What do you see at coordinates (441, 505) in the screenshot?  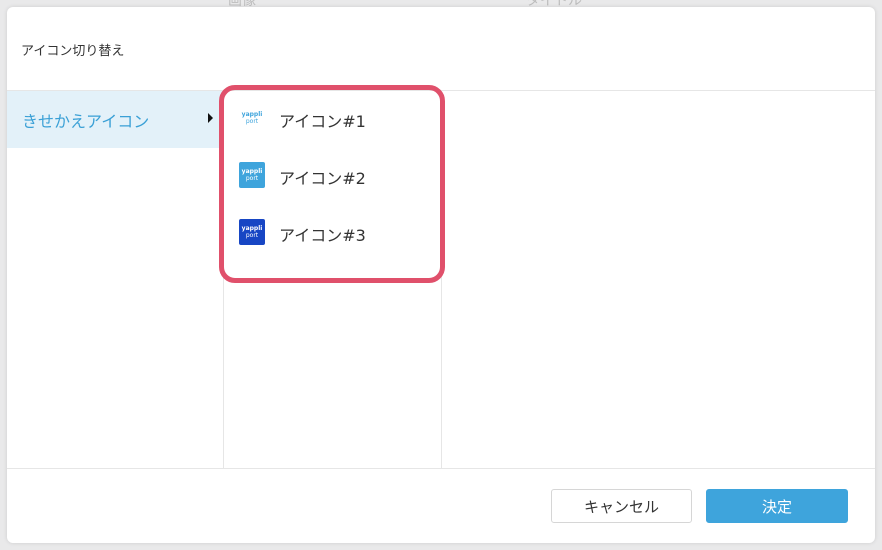 I see `dialog-footer: キャンセル 決定` at bounding box center [441, 505].